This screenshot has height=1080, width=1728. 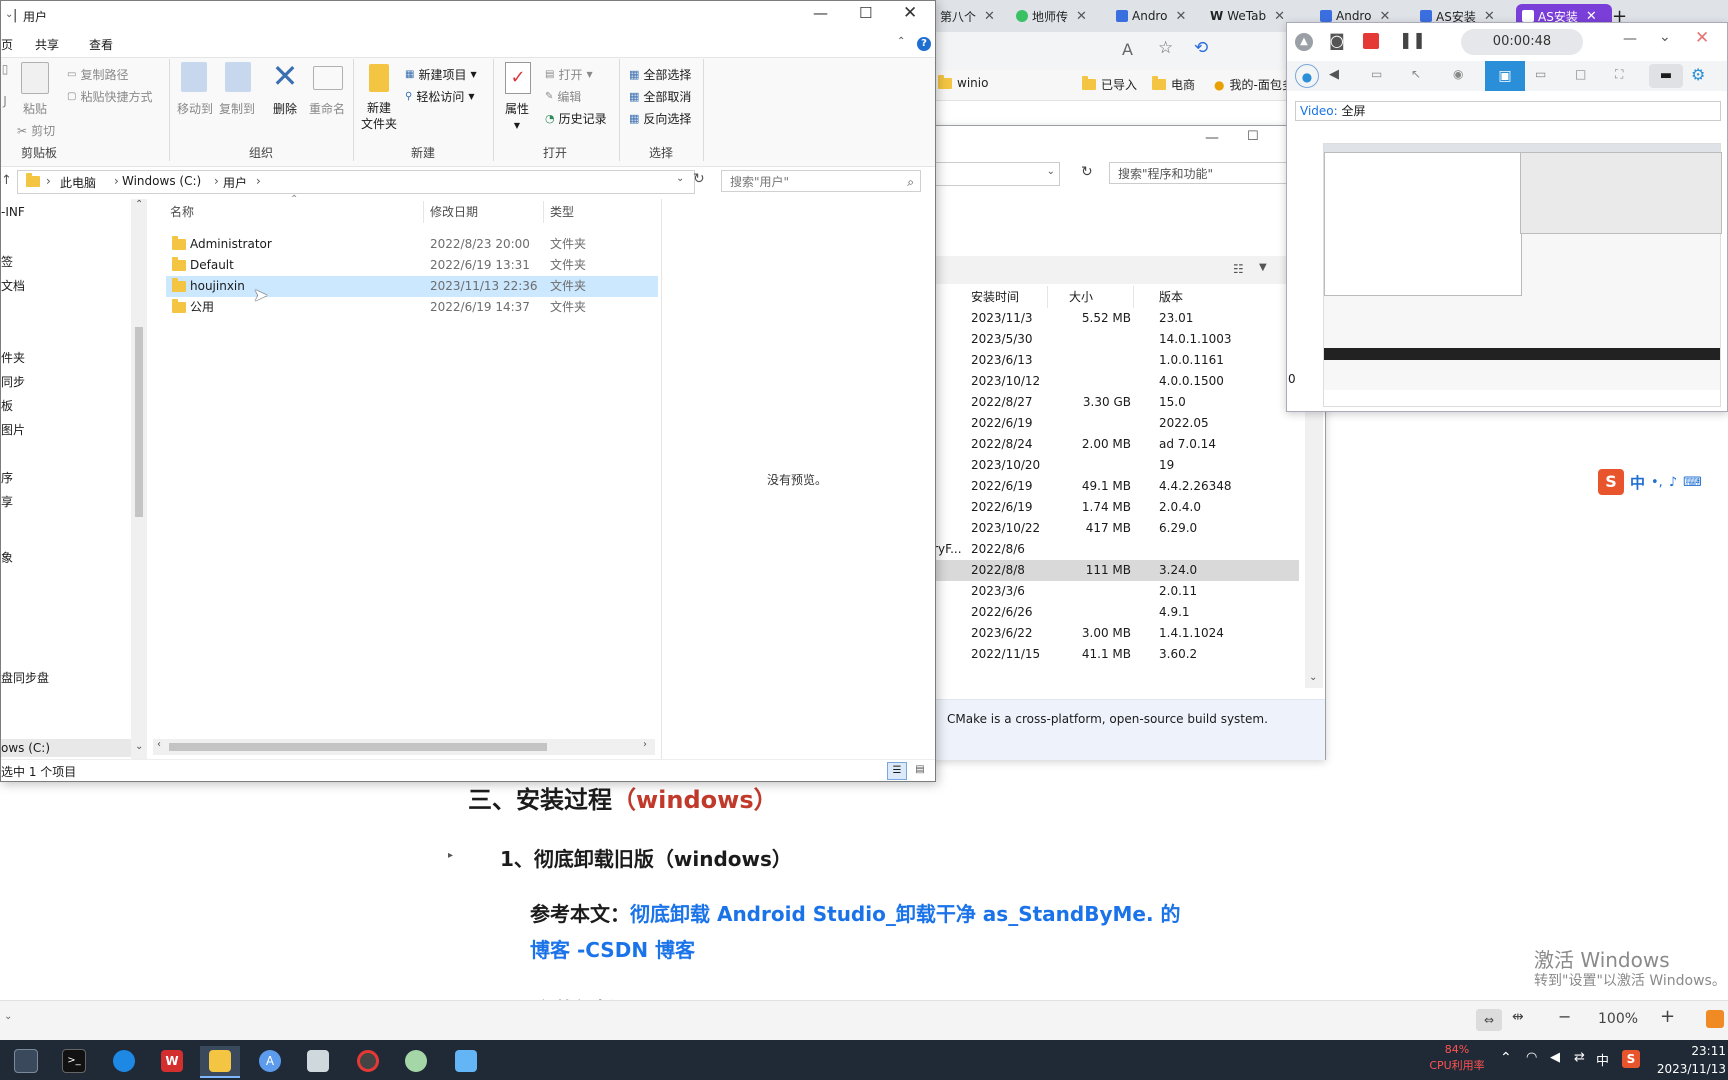 I want to click on taskbar-app-desktop, so click(x=26, y=1061).